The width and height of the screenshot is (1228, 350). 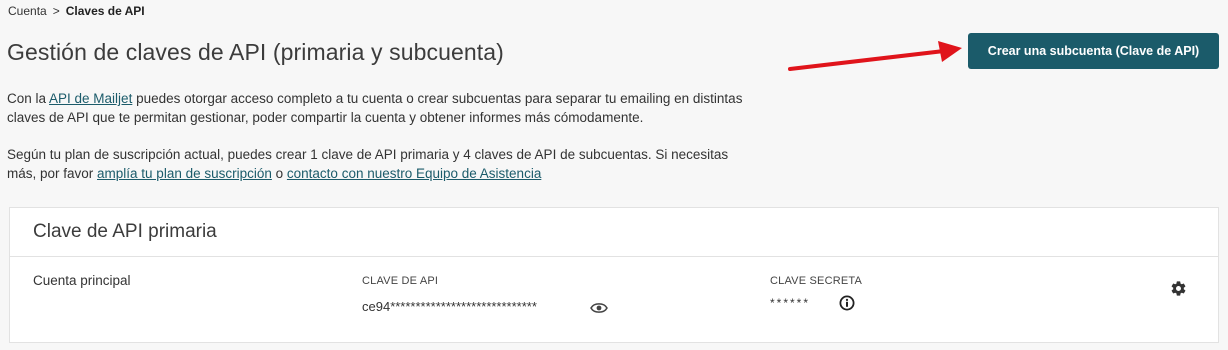 What do you see at coordinates (400, 281) in the screenshot?
I see `api-key-heading: CLAVE DE API` at bounding box center [400, 281].